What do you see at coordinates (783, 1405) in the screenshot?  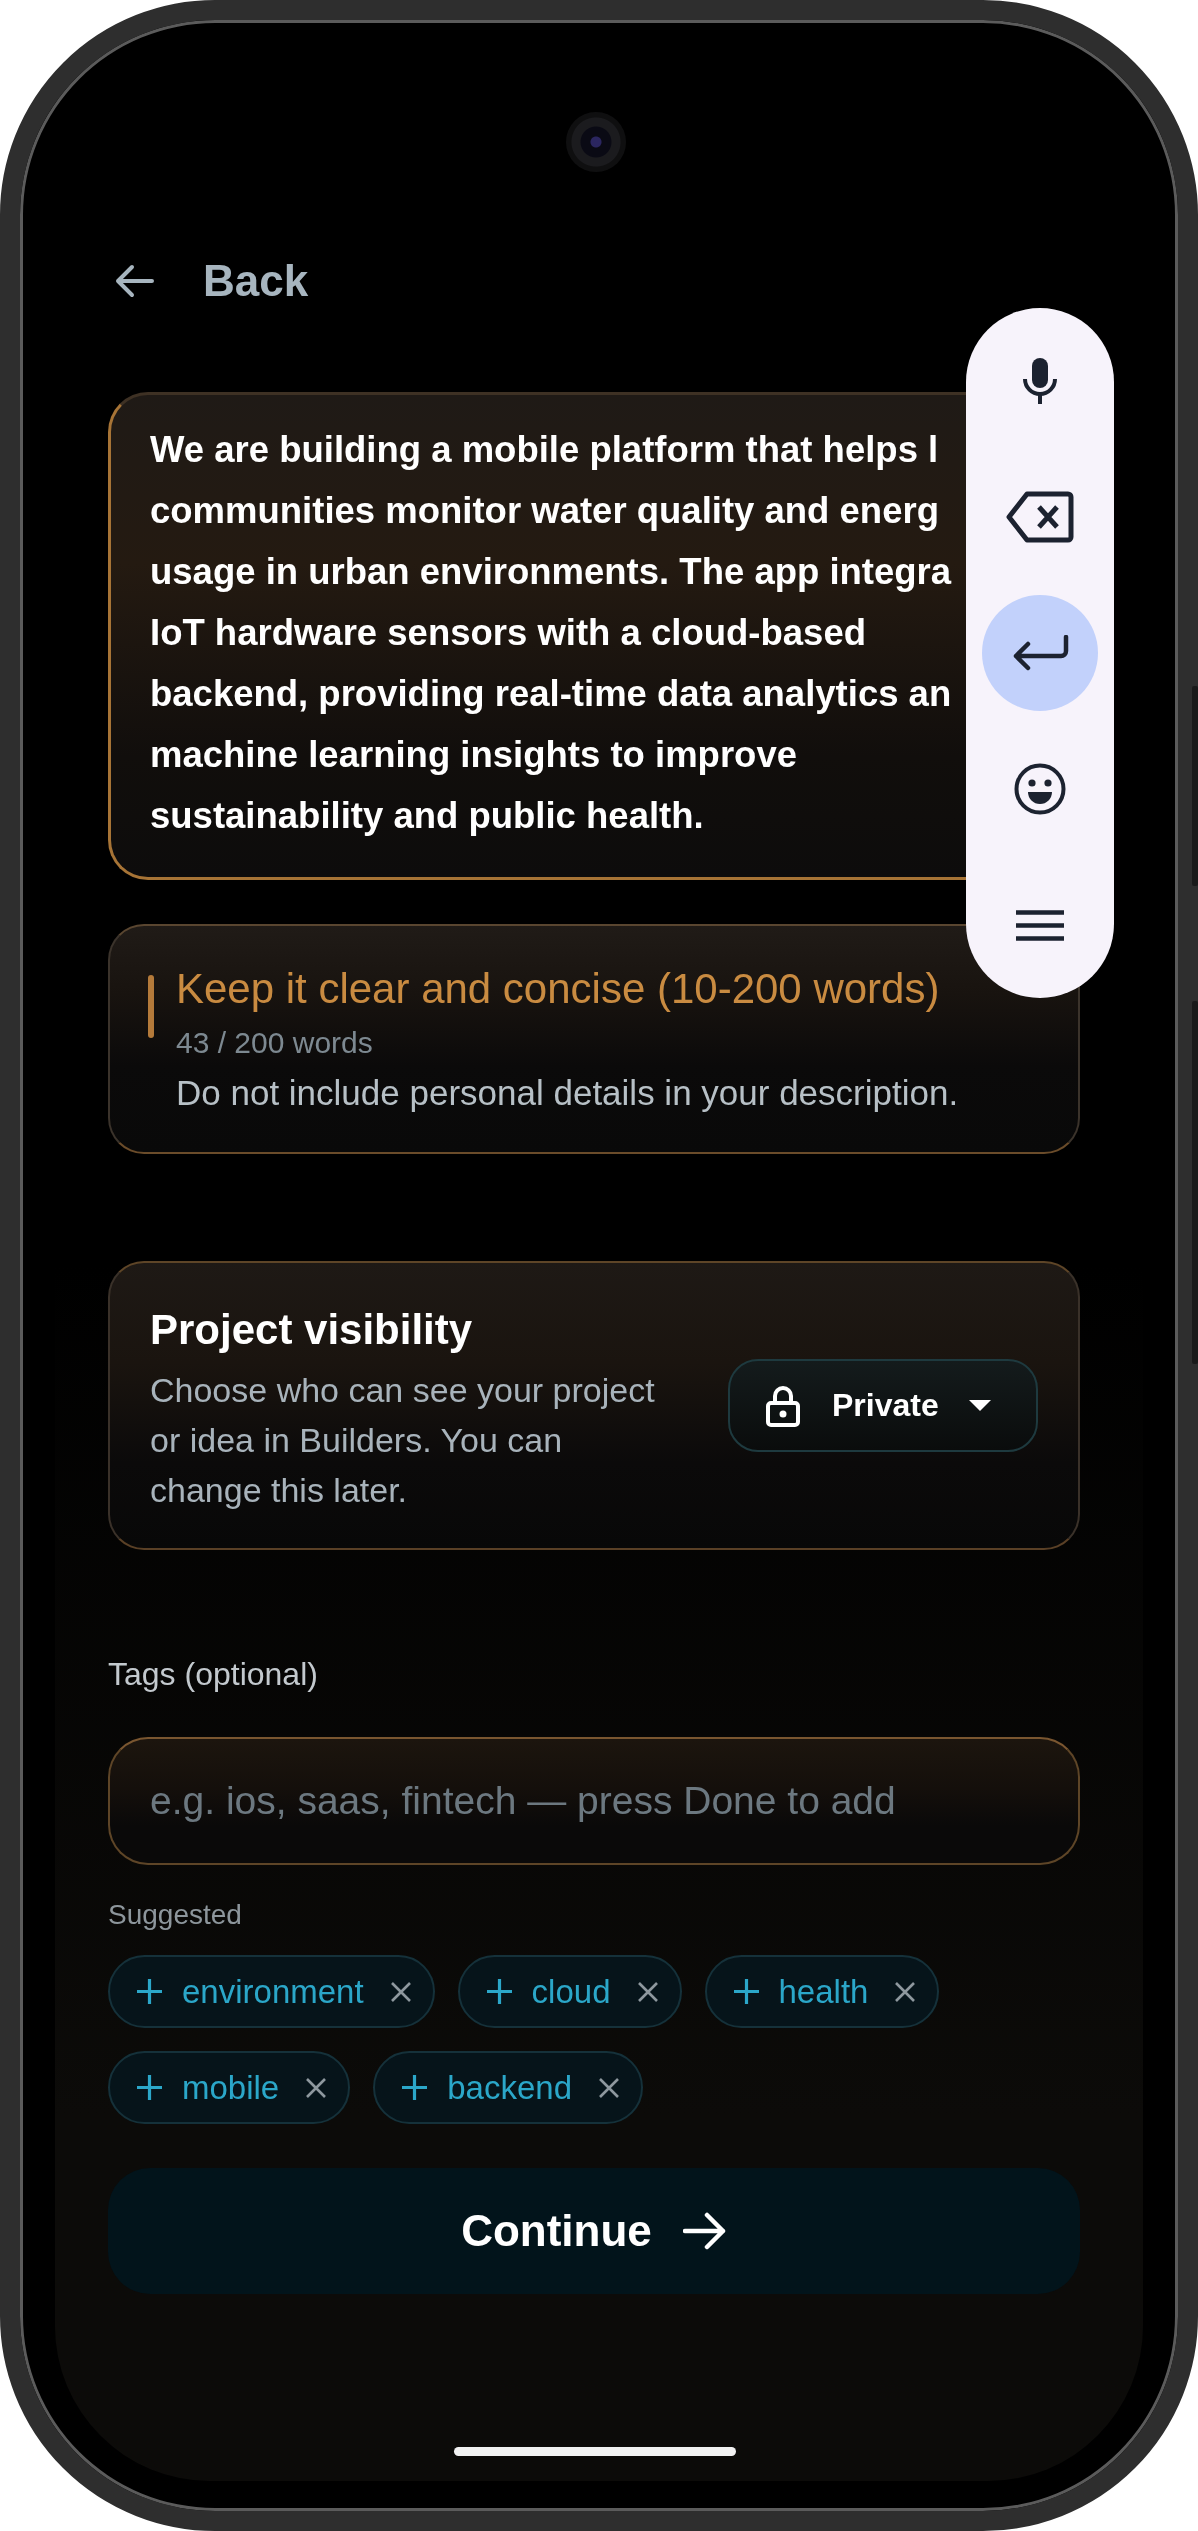 I see `lock-icon` at bounding box center [783, 1405].